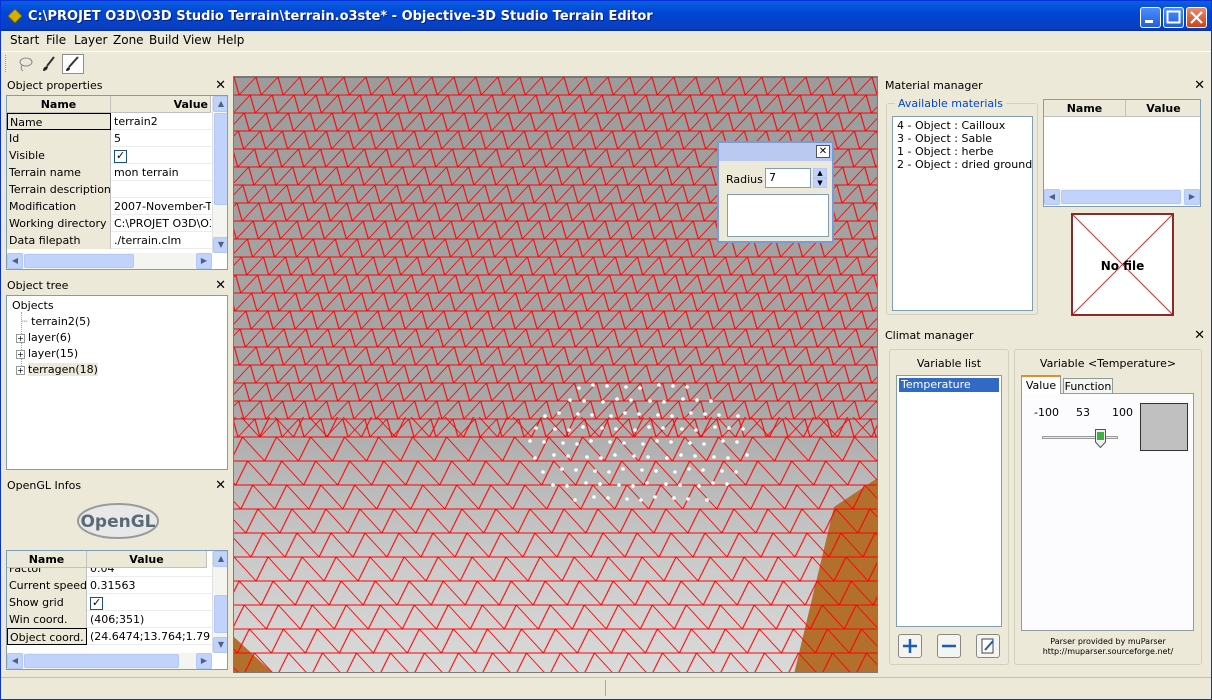 Image resolution: width=1212 pixels, height=700 pixels. Describe the element at coordinates (43, 337) in the screenshot. I see `tree-item: + layer(6)` at that location.